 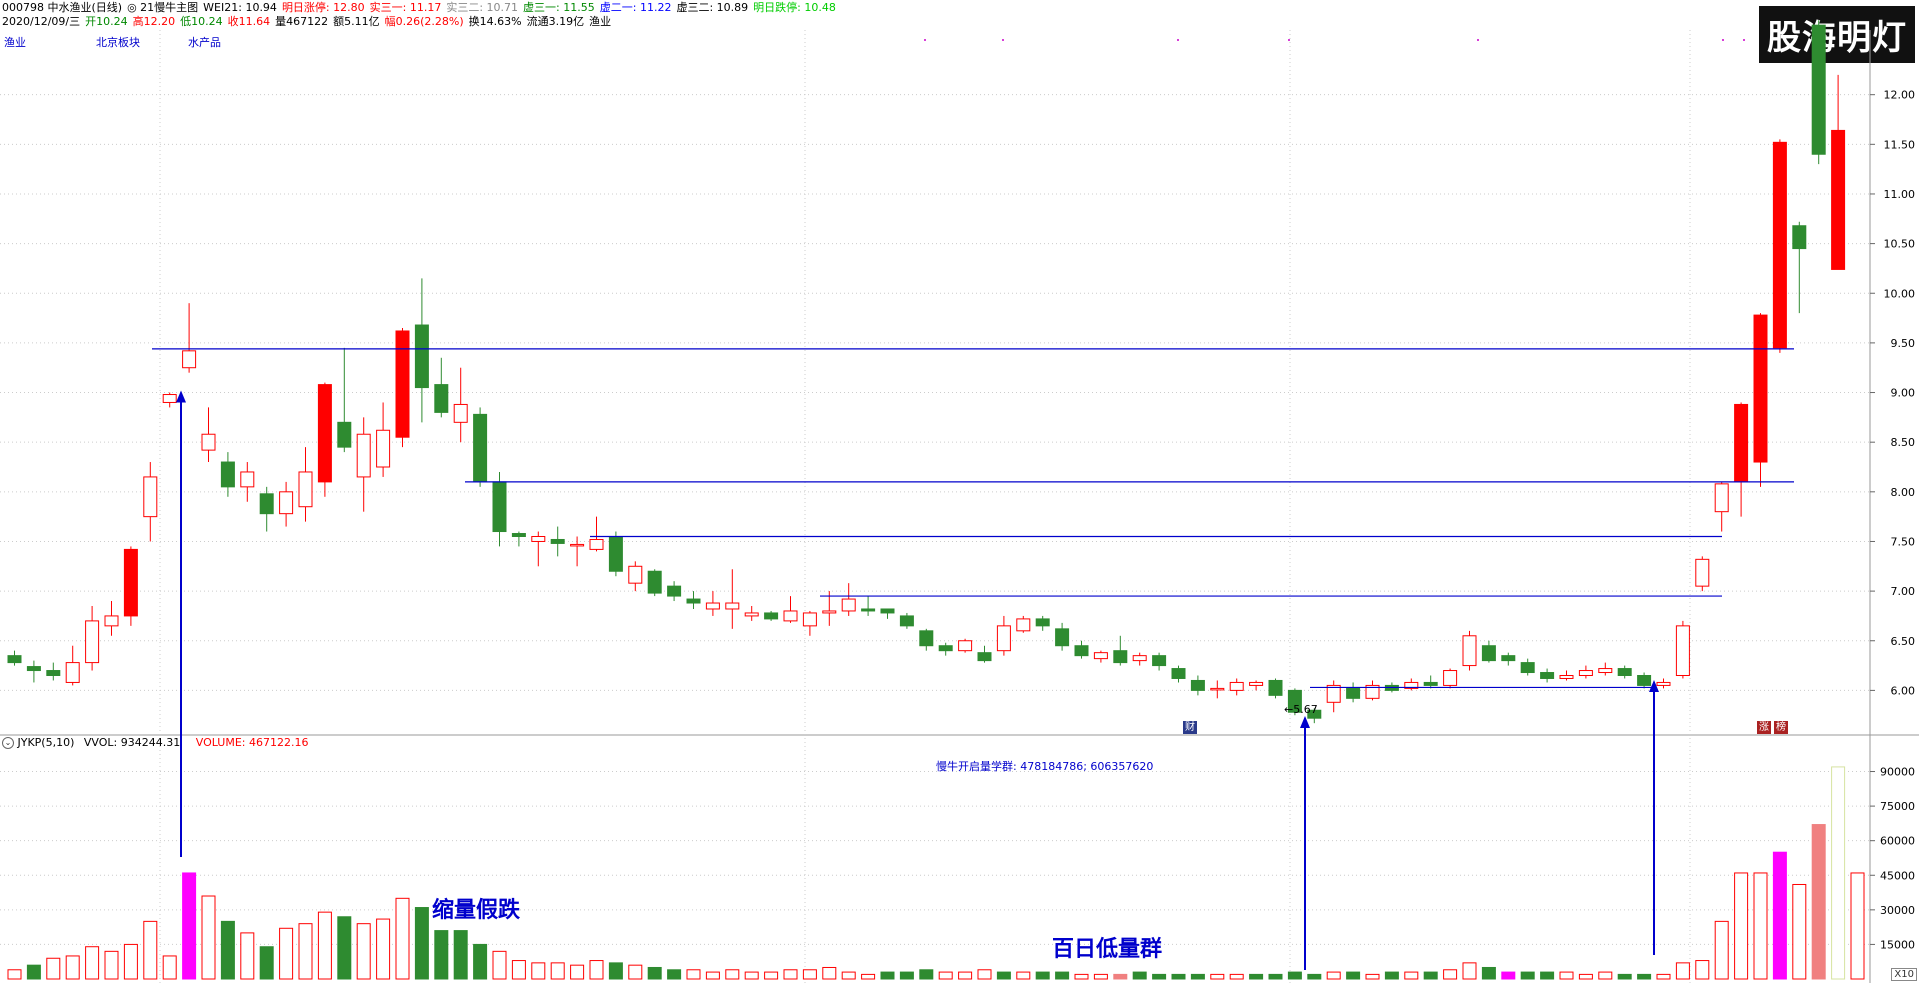 I want to click on price-tick-label-12: 6.00, so click(x=1903, y=690).